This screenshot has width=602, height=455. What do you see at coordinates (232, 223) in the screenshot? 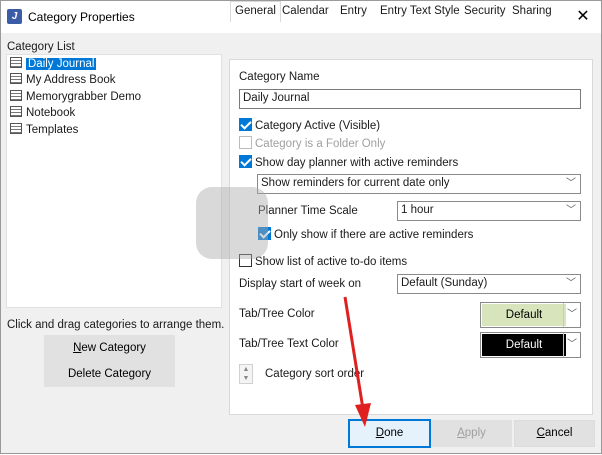
I see `watermark-shield-icon` at bounding box center [232, 223].